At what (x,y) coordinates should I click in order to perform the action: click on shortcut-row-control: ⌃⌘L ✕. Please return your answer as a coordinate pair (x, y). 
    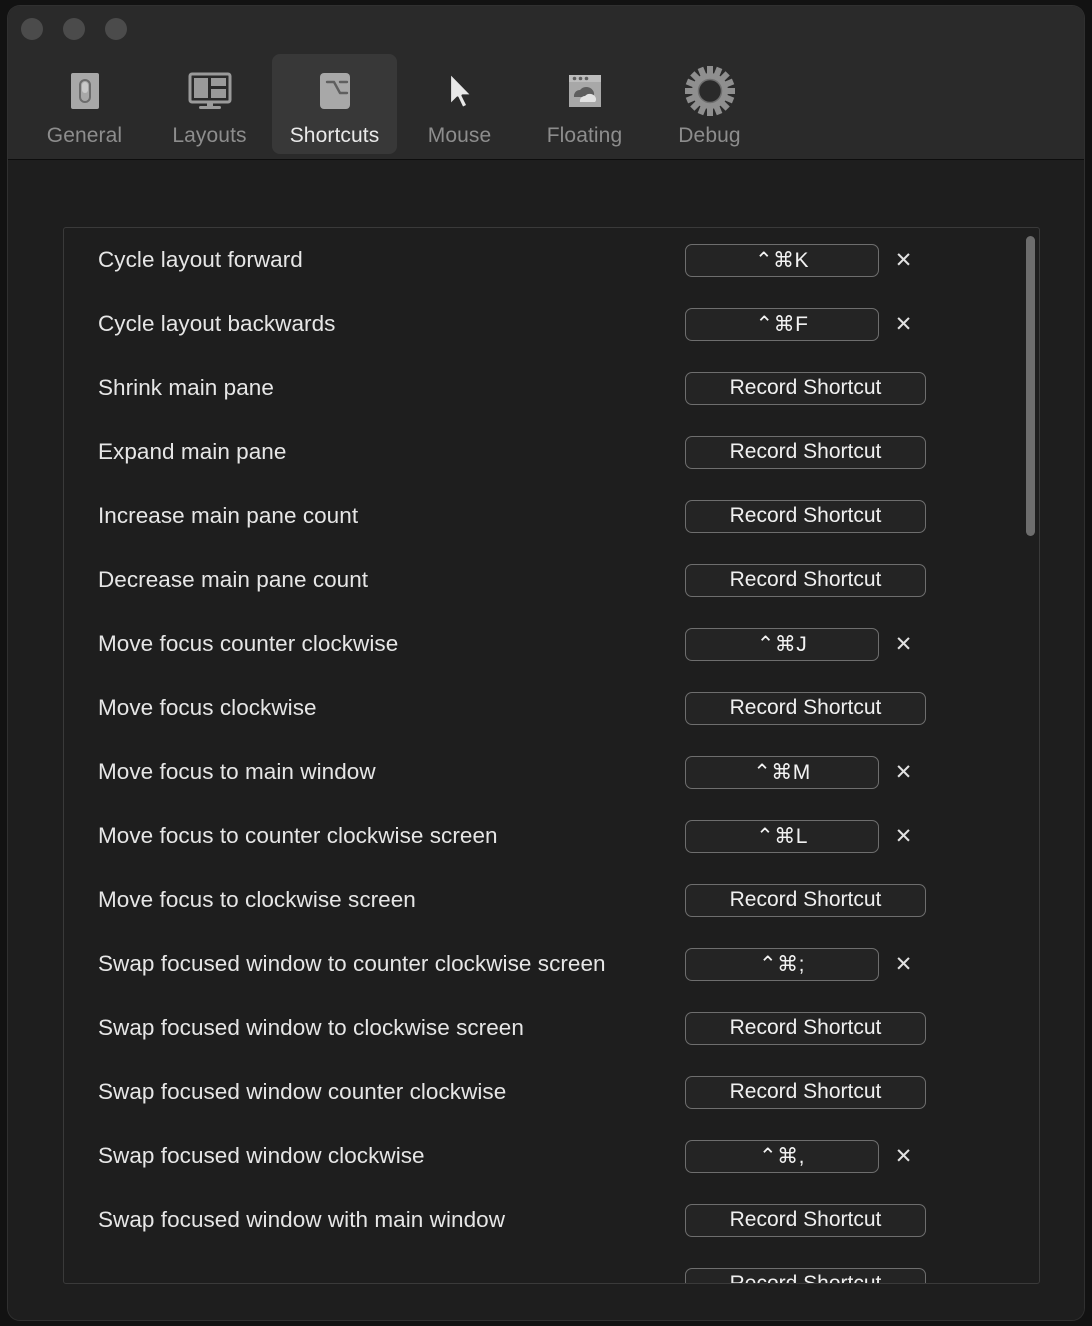
    Looking at the image, I should click on (806, 836).